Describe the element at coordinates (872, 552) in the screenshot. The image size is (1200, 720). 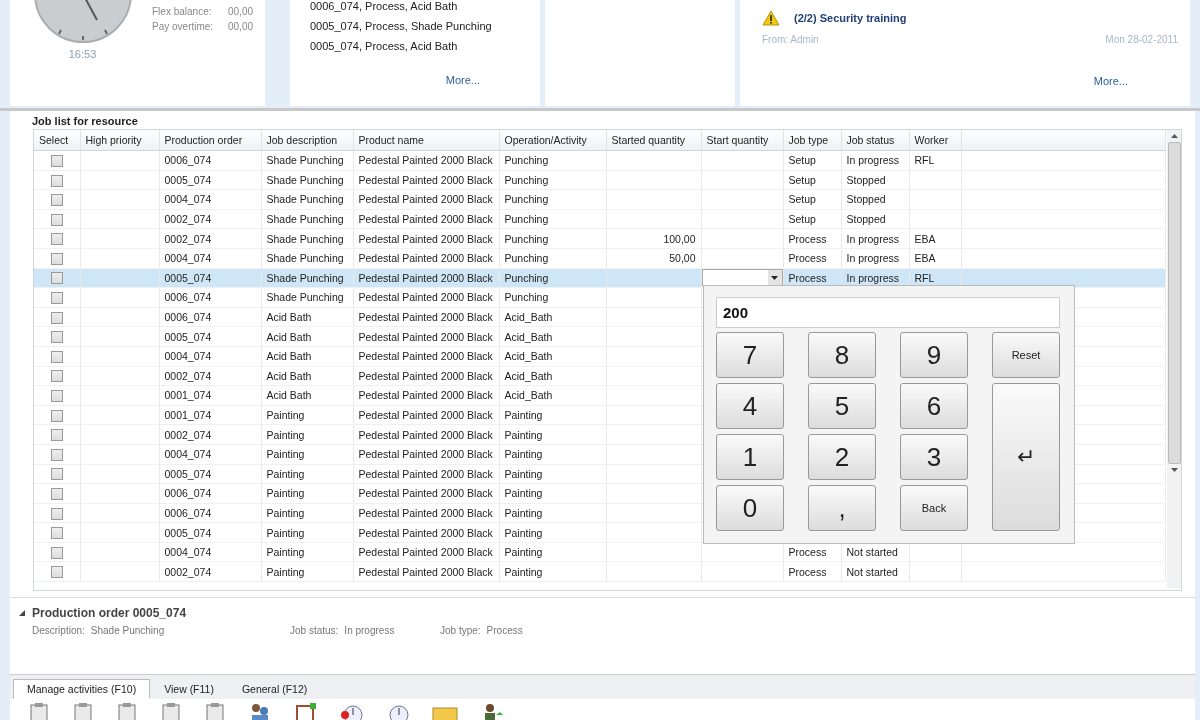
I see `table-cell: Not started` at that location.